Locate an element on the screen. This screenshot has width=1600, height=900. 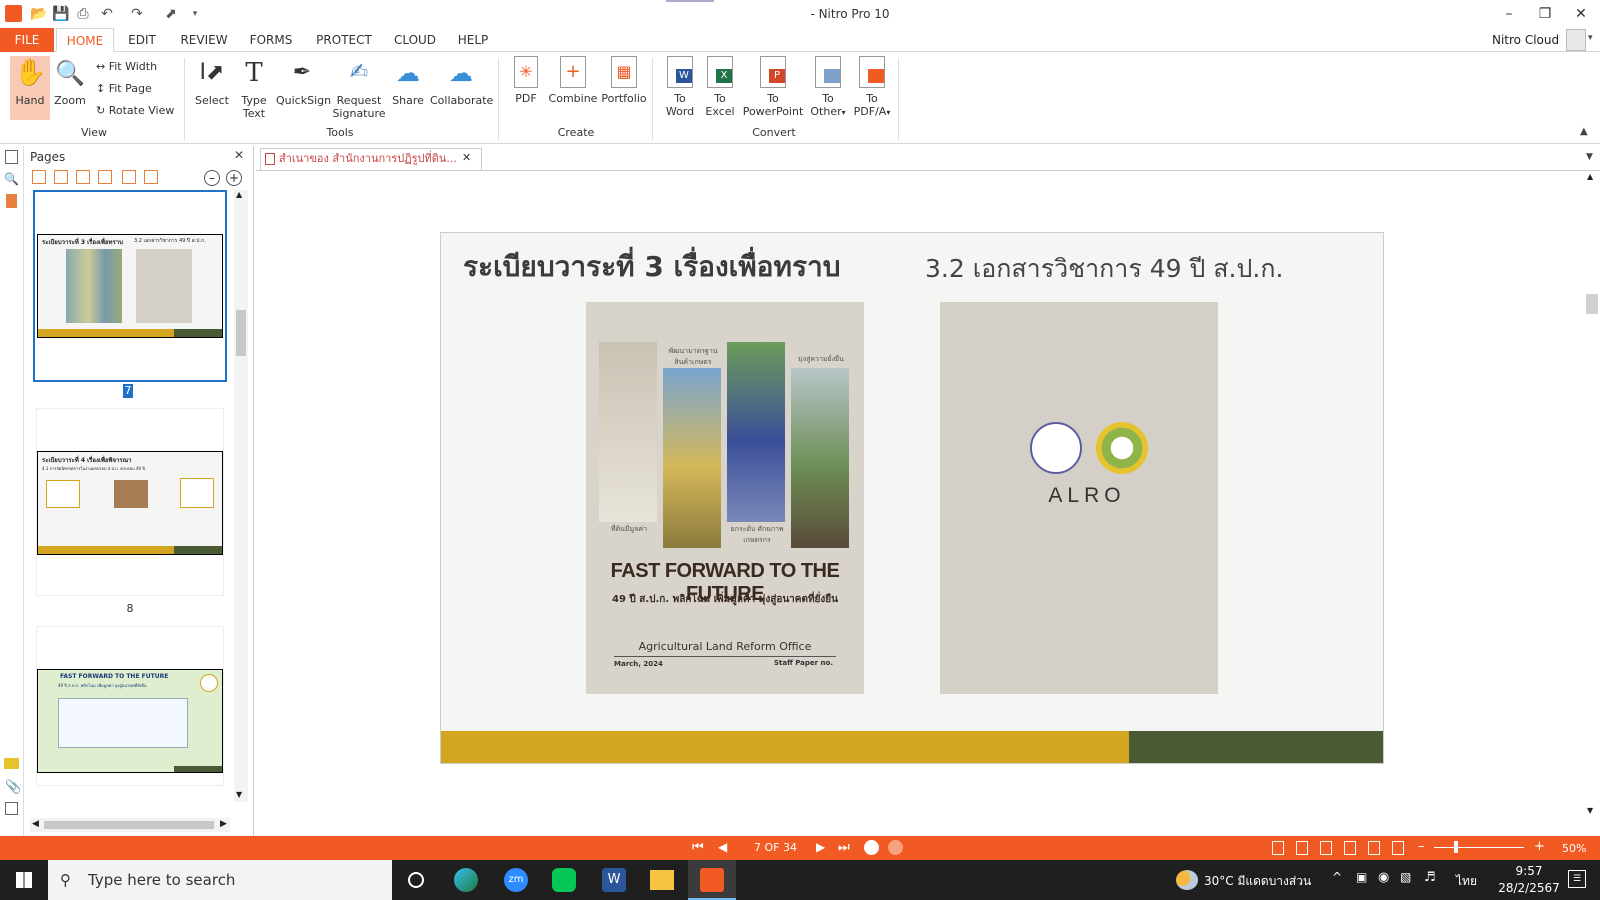
zoom-out-thumbs-icon: – is located at coordinates (212, 178).